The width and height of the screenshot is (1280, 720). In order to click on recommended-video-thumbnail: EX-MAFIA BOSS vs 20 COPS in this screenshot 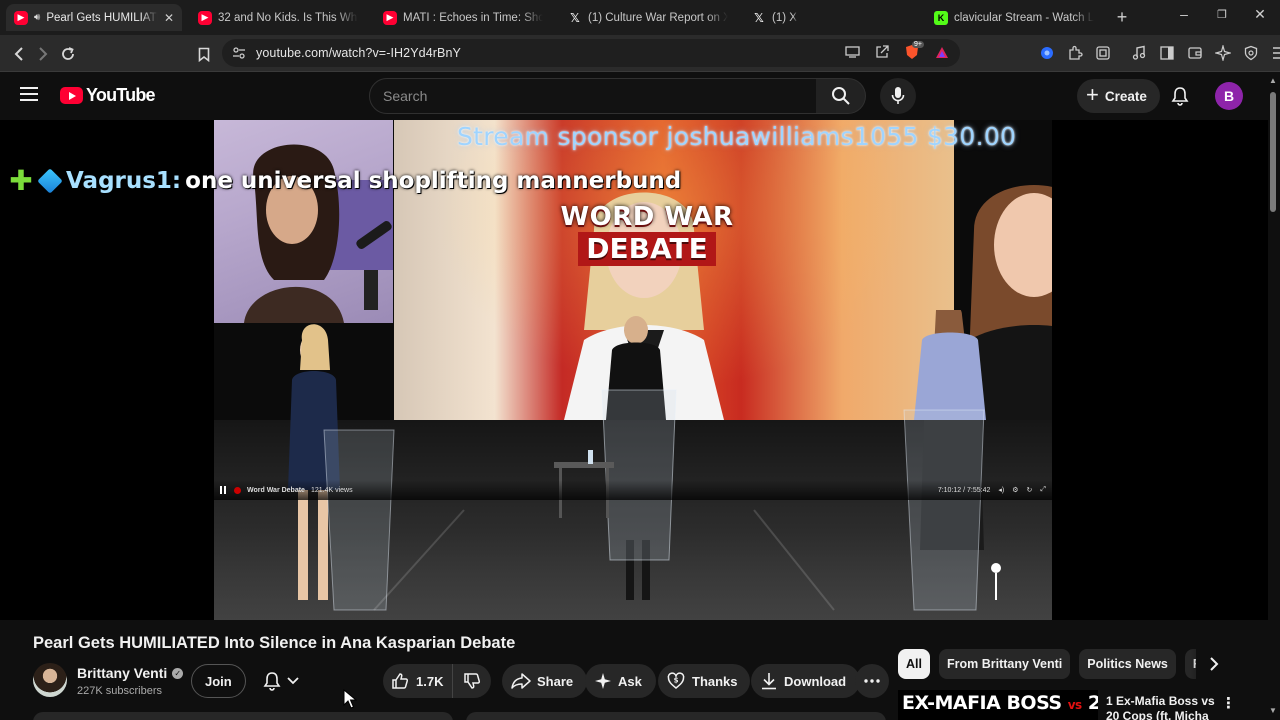, I will do `click(998, 705)`.